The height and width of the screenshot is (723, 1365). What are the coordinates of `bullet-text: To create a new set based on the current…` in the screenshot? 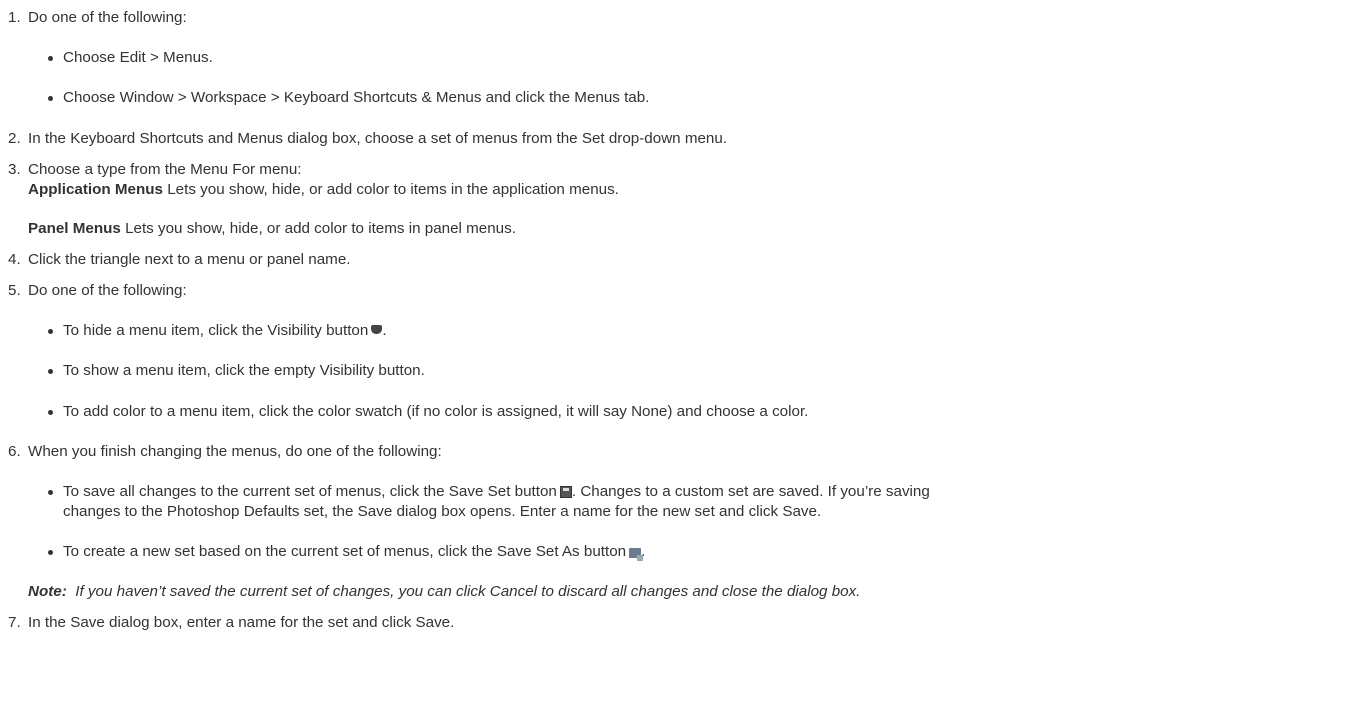 It's located at (345, 551).